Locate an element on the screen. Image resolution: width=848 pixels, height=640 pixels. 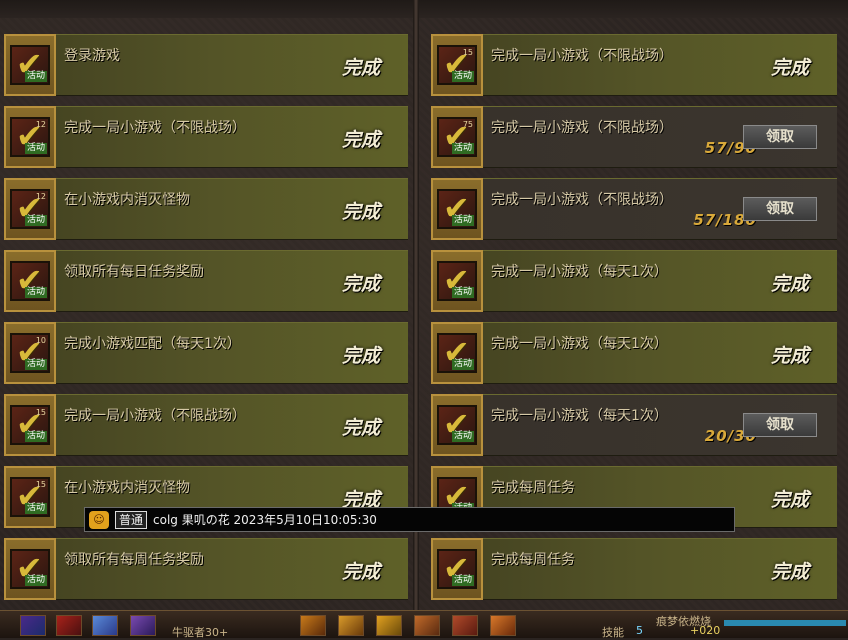
checkmark-icon: ✔ 12 活动 is located at coordinates (30, 137).